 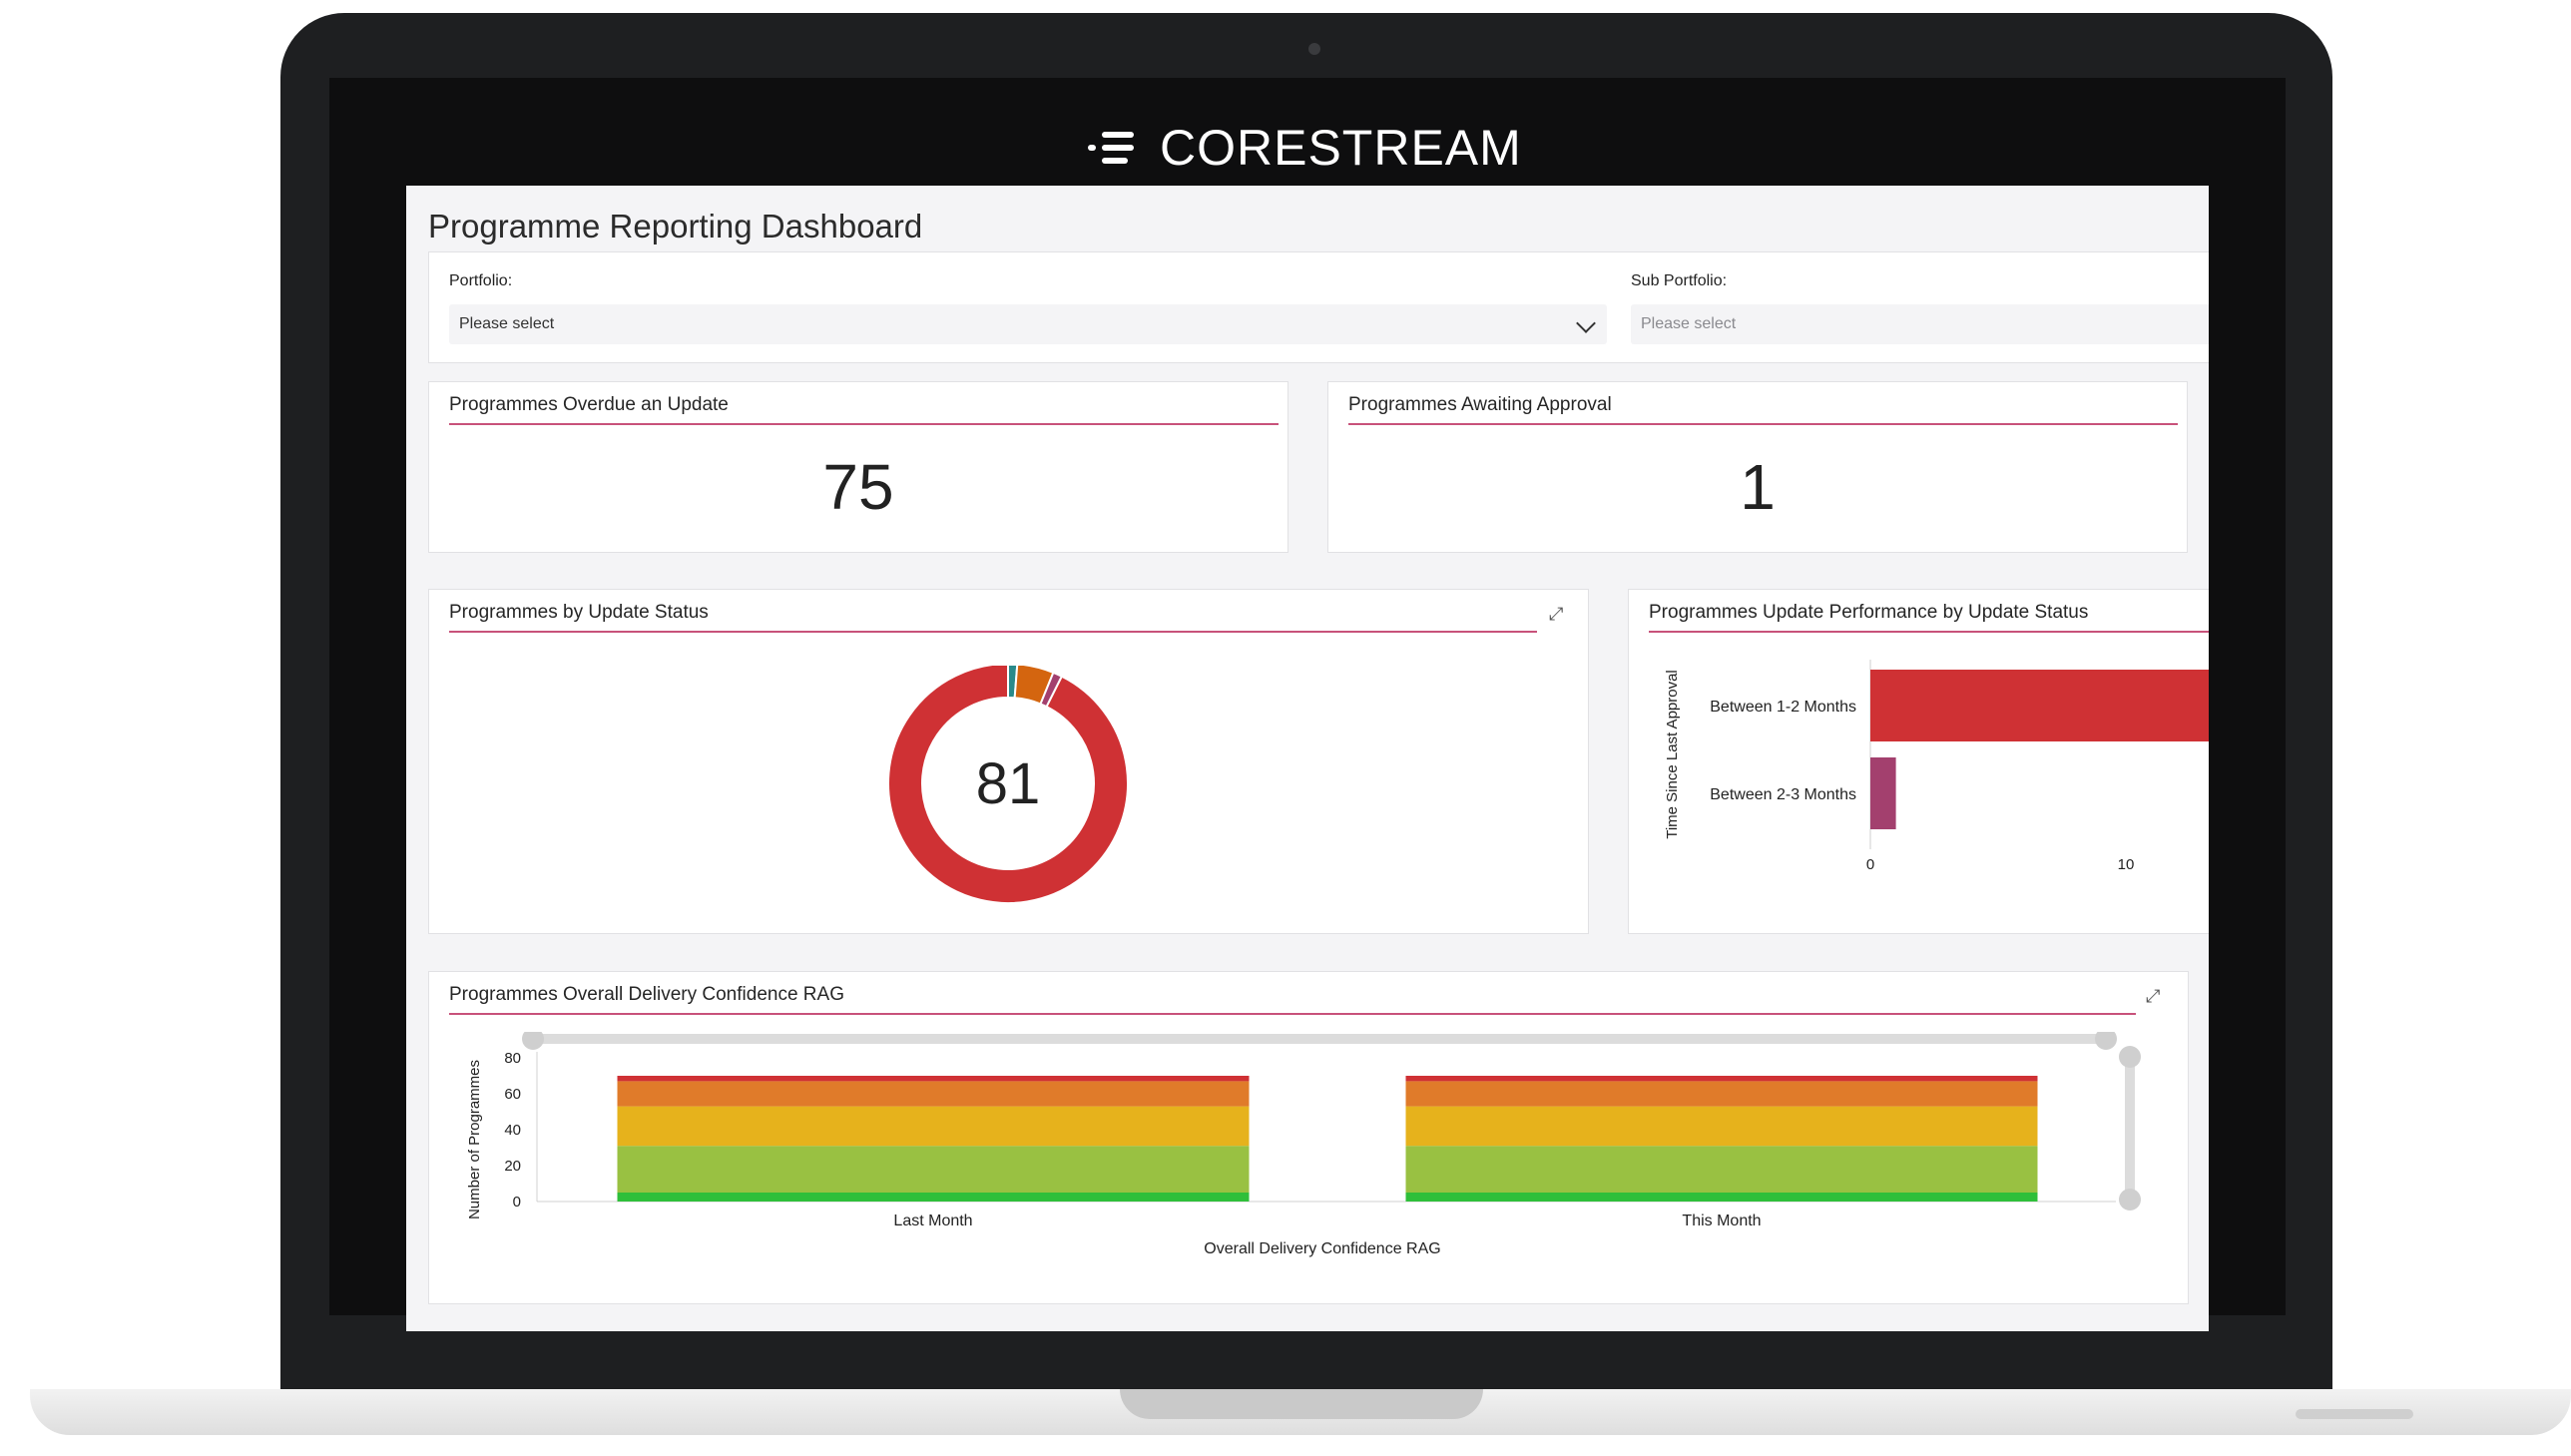 I want to click on kpi-overdue-value: 75, so click(x=858, y=487).